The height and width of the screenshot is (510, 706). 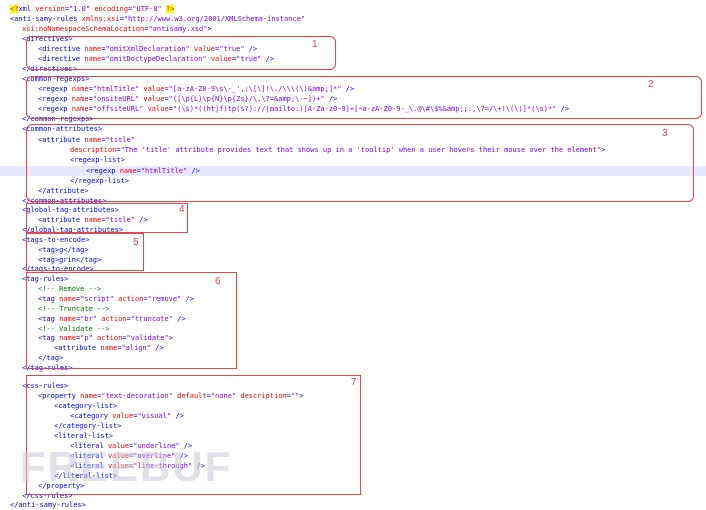 What do you see at coordinates (651, 84) in the screenshot?
I see `annotation-number-2: 2` at bounding box center [651, 84].